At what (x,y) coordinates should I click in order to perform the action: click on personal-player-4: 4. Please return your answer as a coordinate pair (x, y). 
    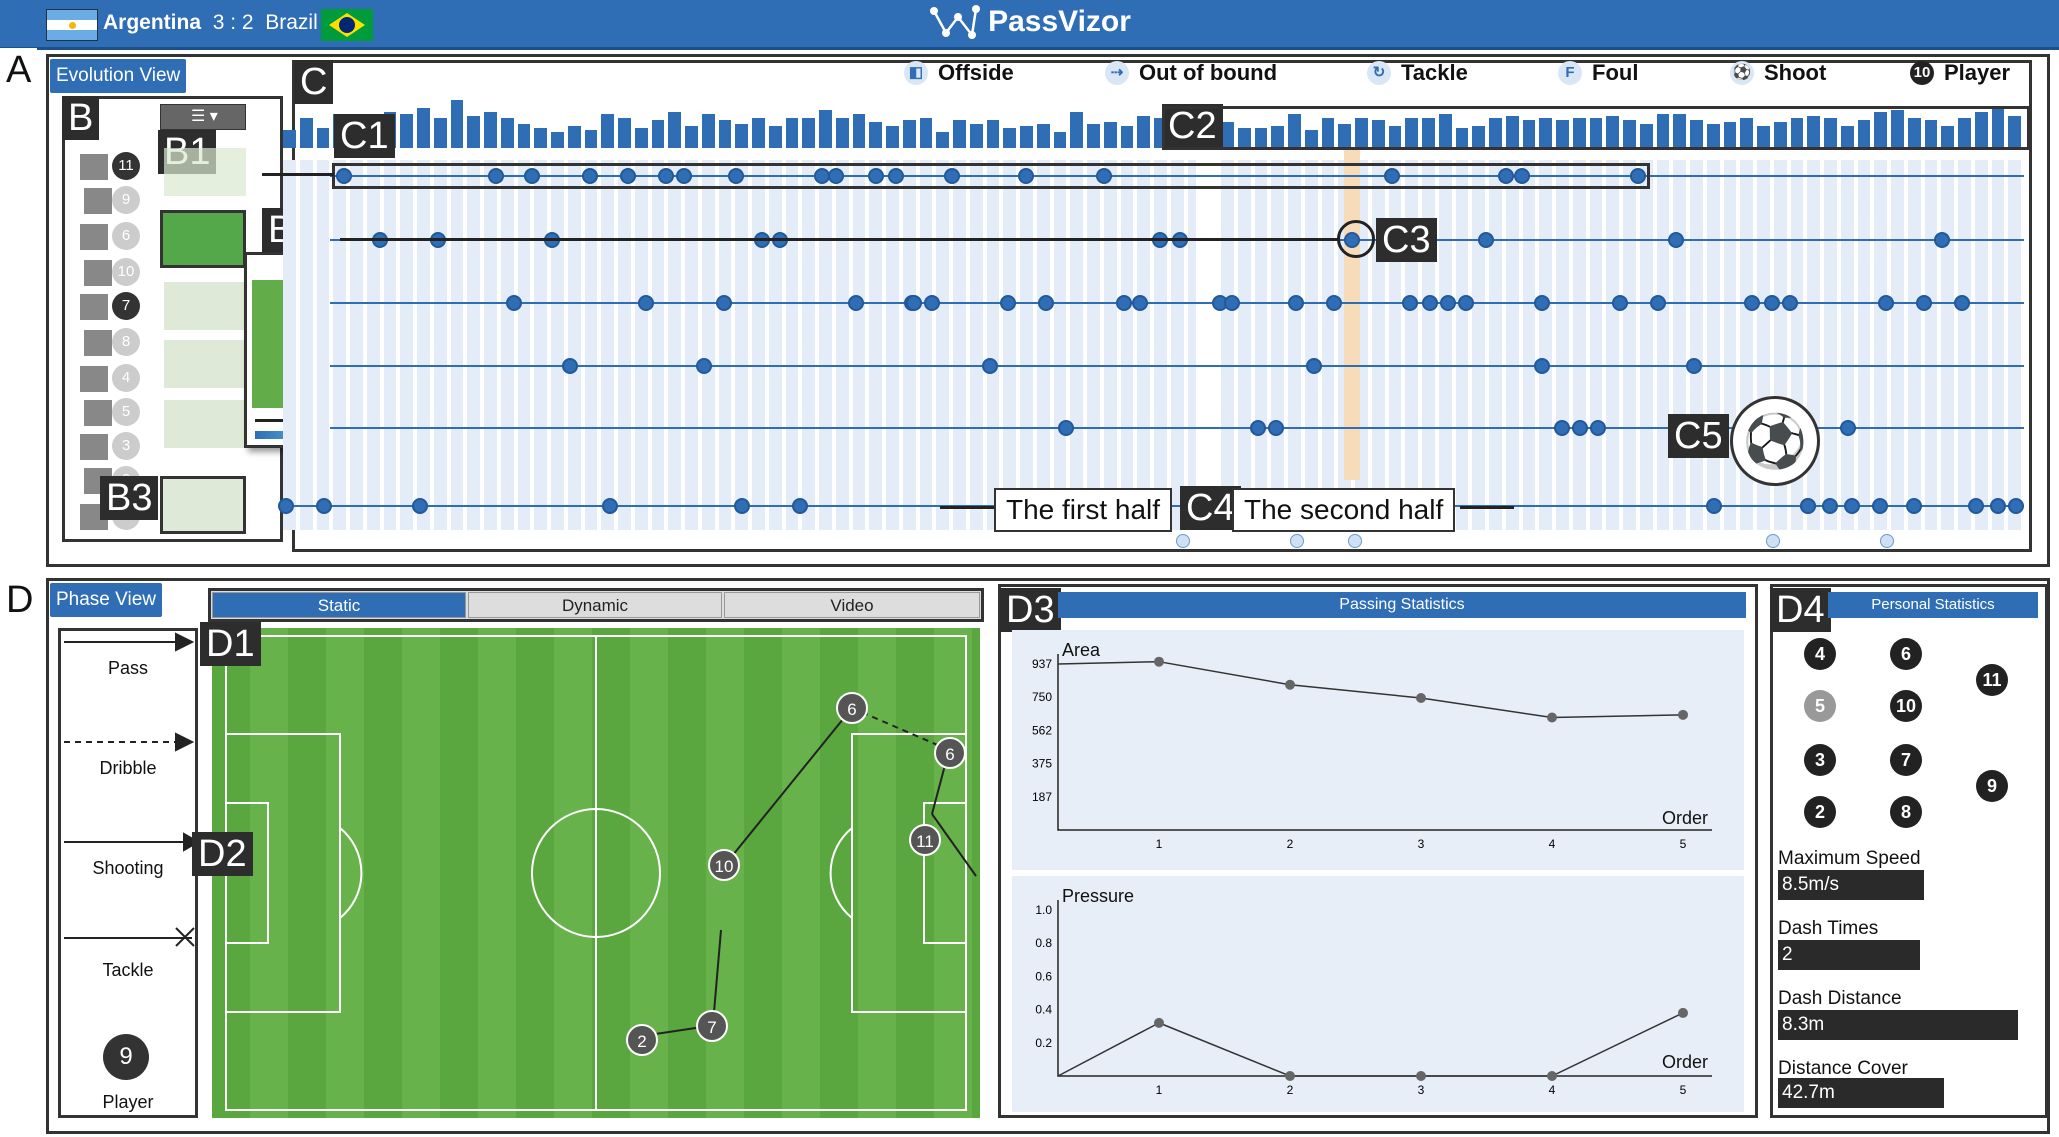
    Looking at the image, I should click on (1820, 654).